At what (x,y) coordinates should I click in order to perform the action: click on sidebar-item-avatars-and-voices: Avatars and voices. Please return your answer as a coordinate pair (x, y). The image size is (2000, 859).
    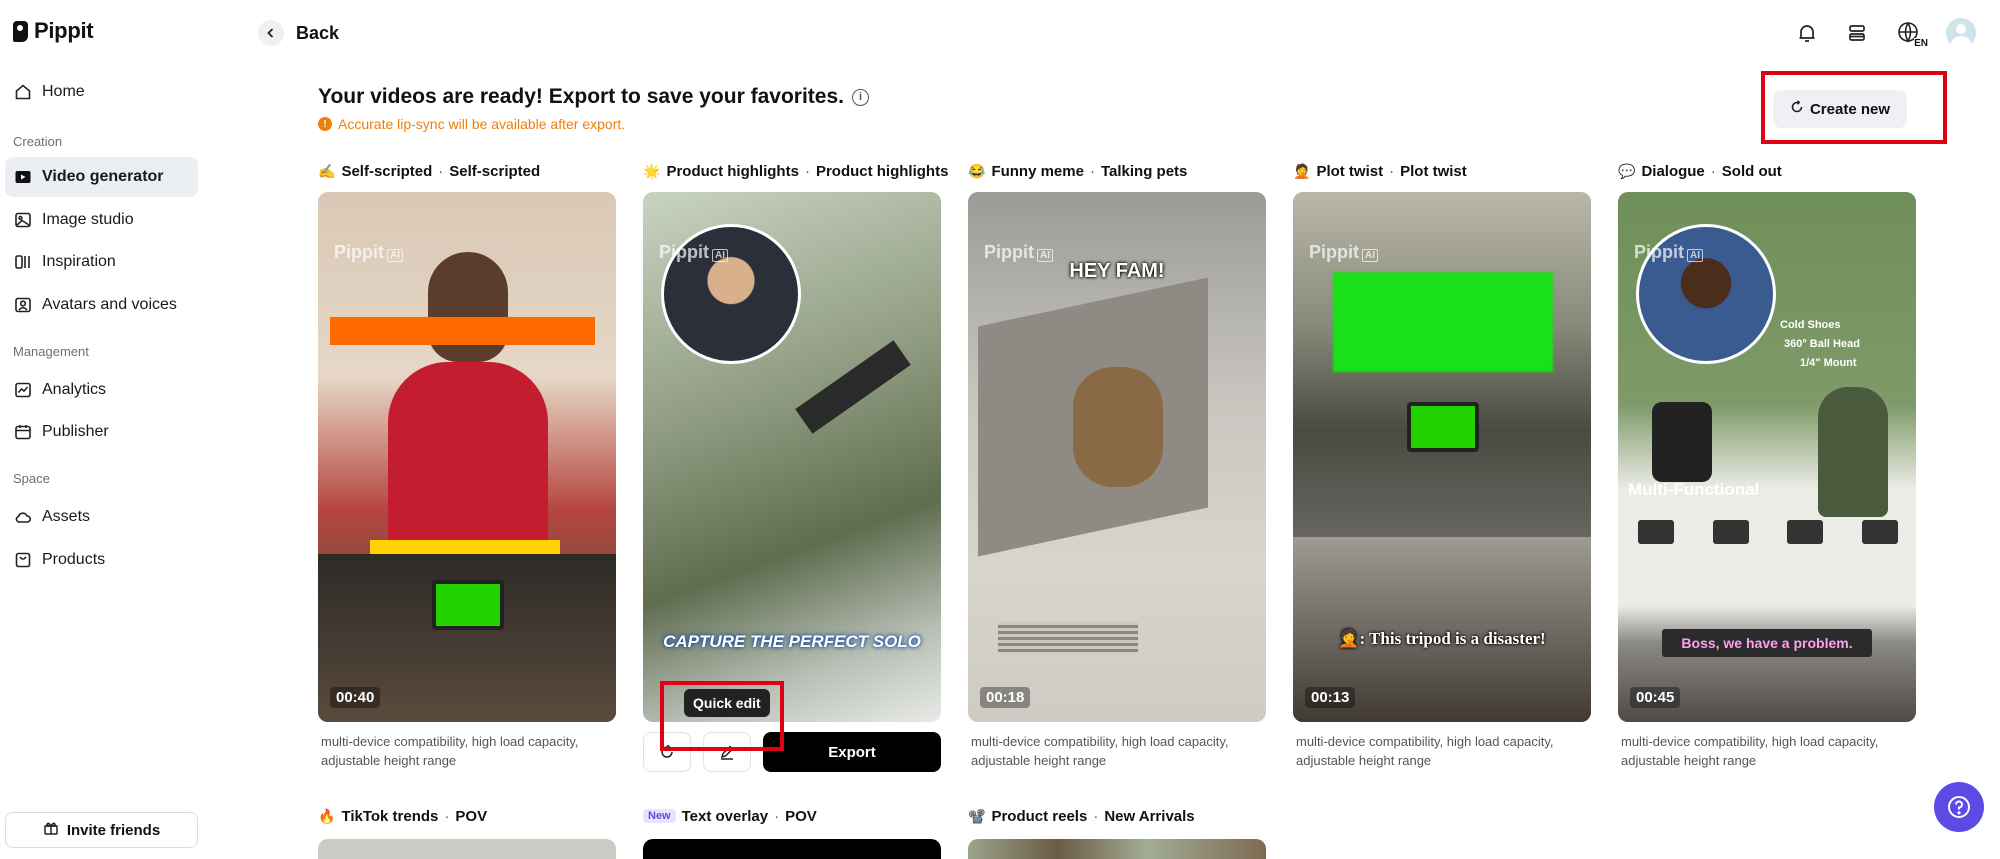
    Looking at the image, I should click on (101, 305).